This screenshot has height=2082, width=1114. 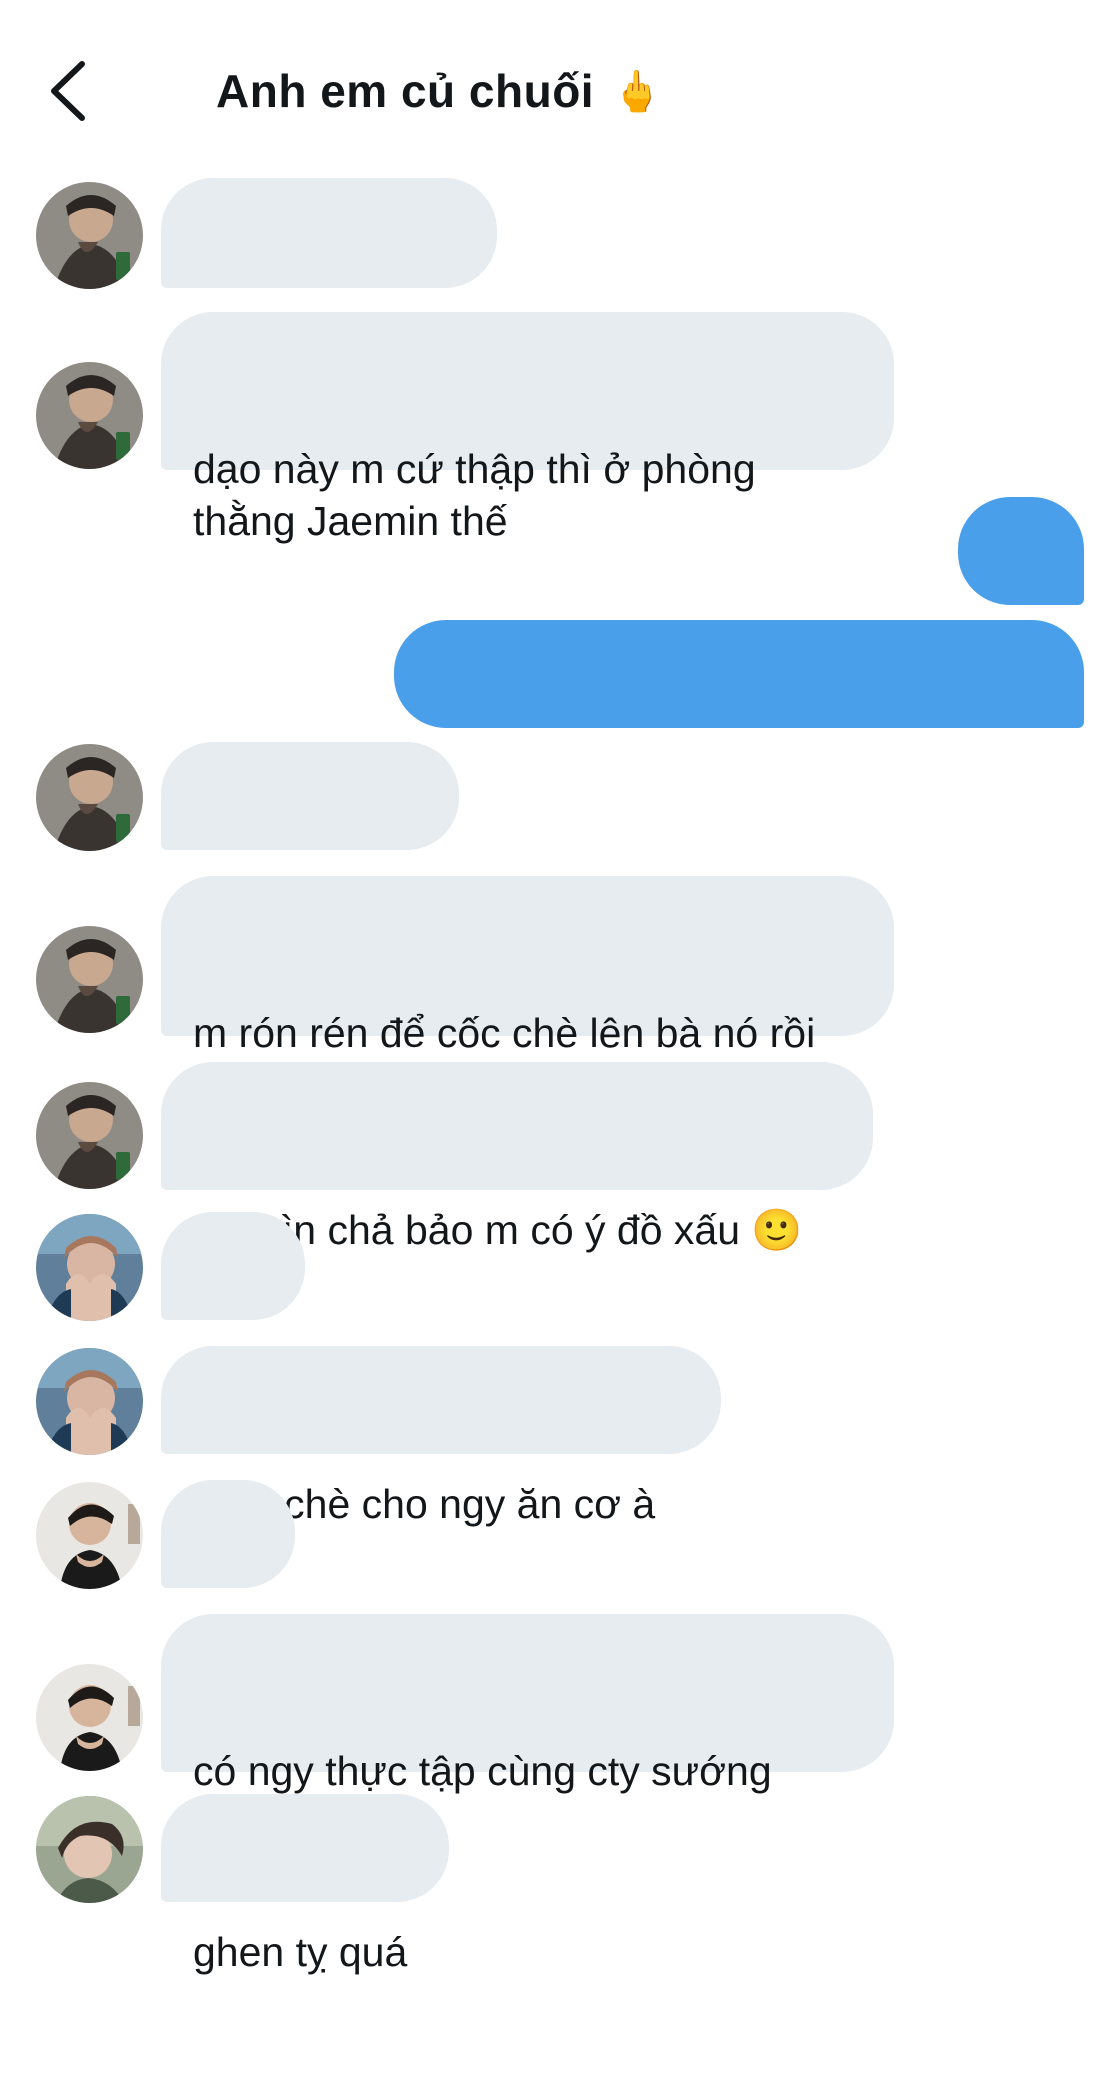 What do you see at coordinates (739, 710) in the screenshot?
I see `outgoing-message-bubble: ô tả cứ như t đi ăn trộm ko bằng` at bounding box center [739, 710].